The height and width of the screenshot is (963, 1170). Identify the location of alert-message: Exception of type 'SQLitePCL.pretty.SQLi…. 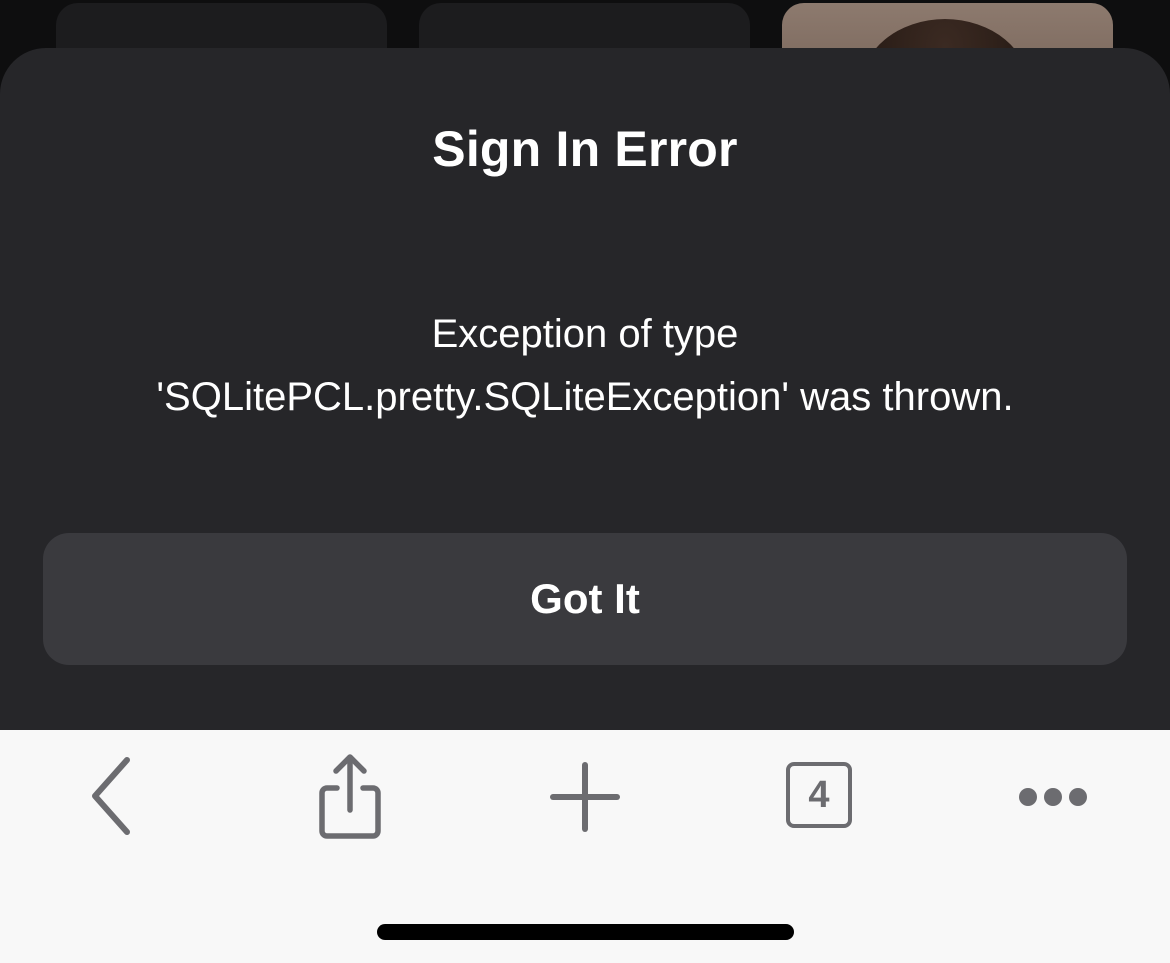
(585, 366).